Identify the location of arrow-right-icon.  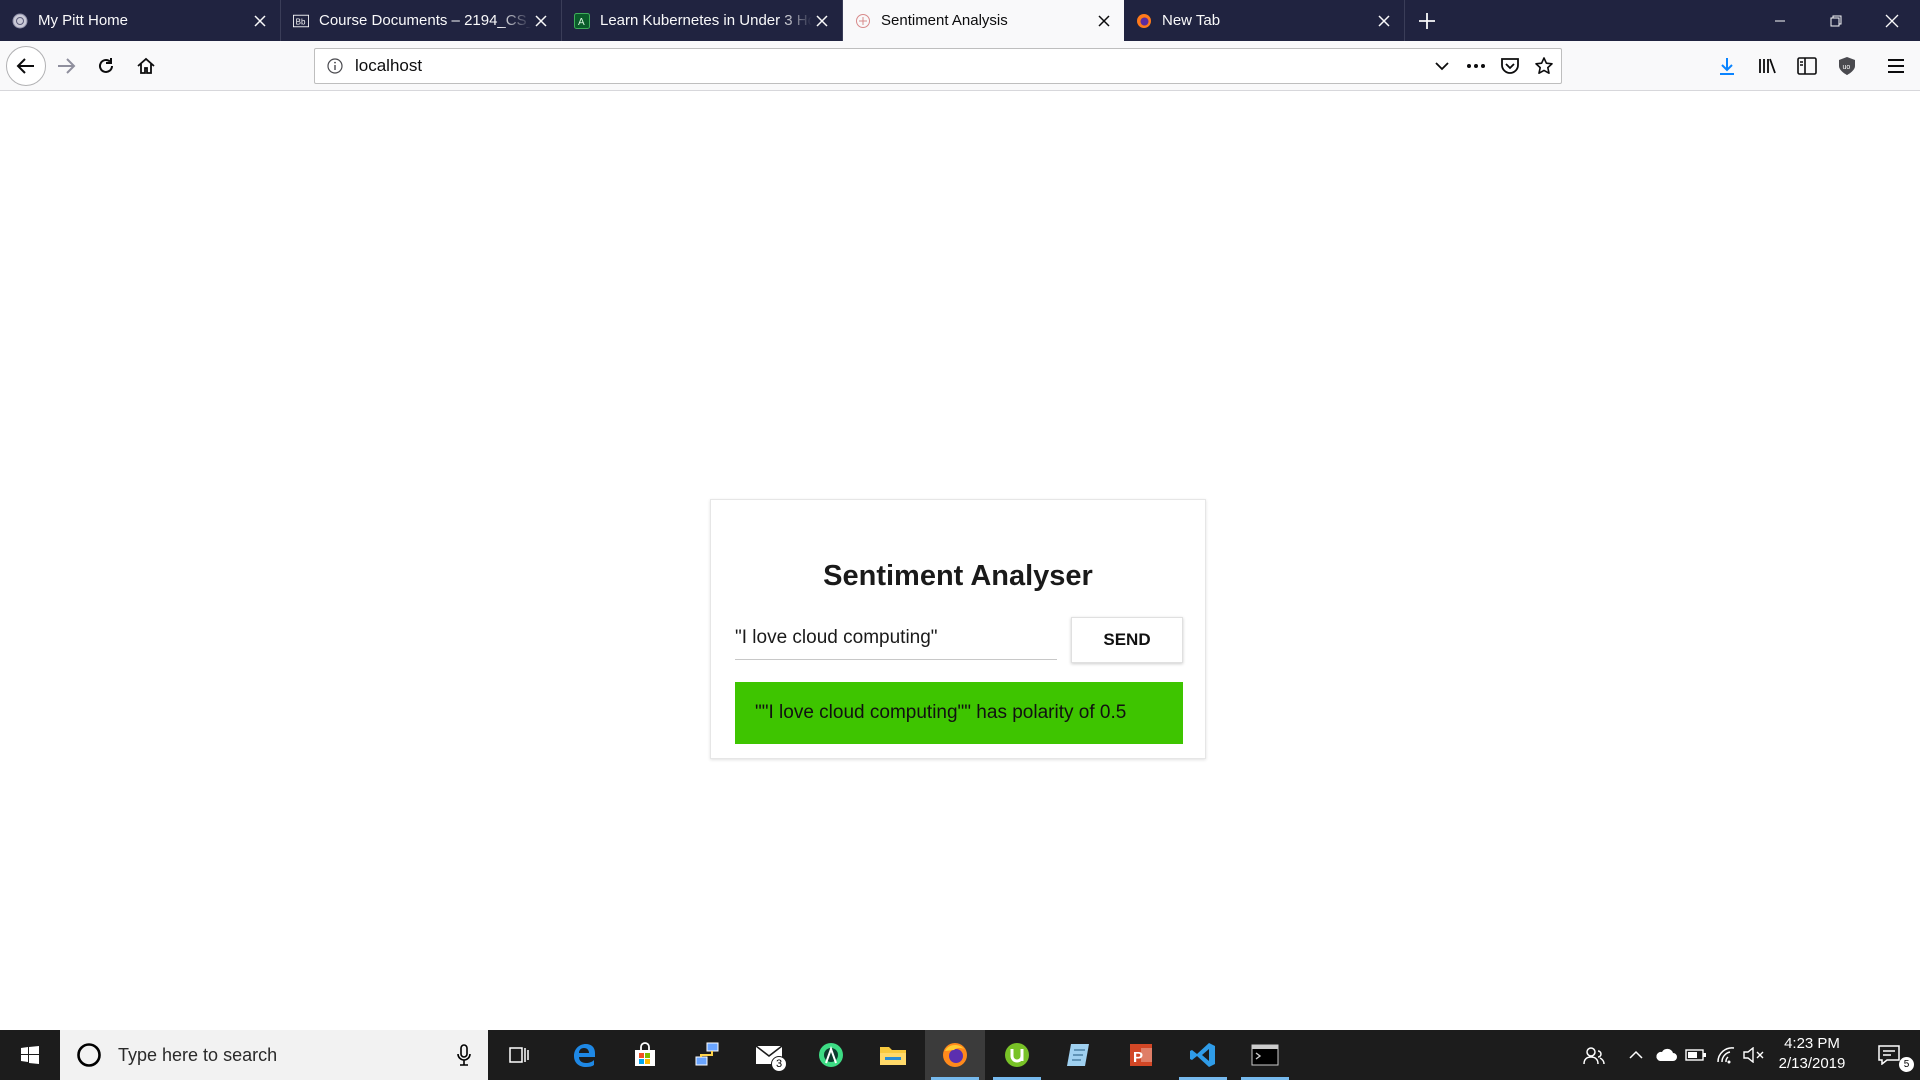
(67, 66).